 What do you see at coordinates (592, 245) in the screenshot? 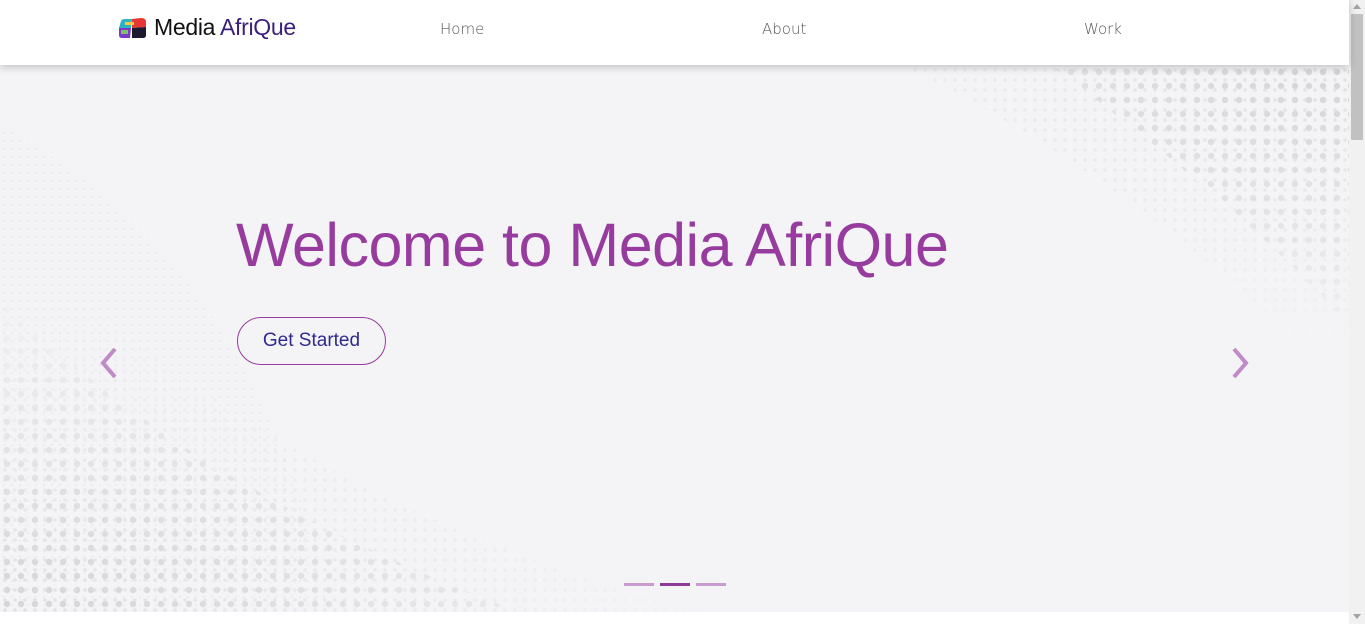
I see `hero-title: Welcome to Media AfriQue` at bounding box center [592, 245].